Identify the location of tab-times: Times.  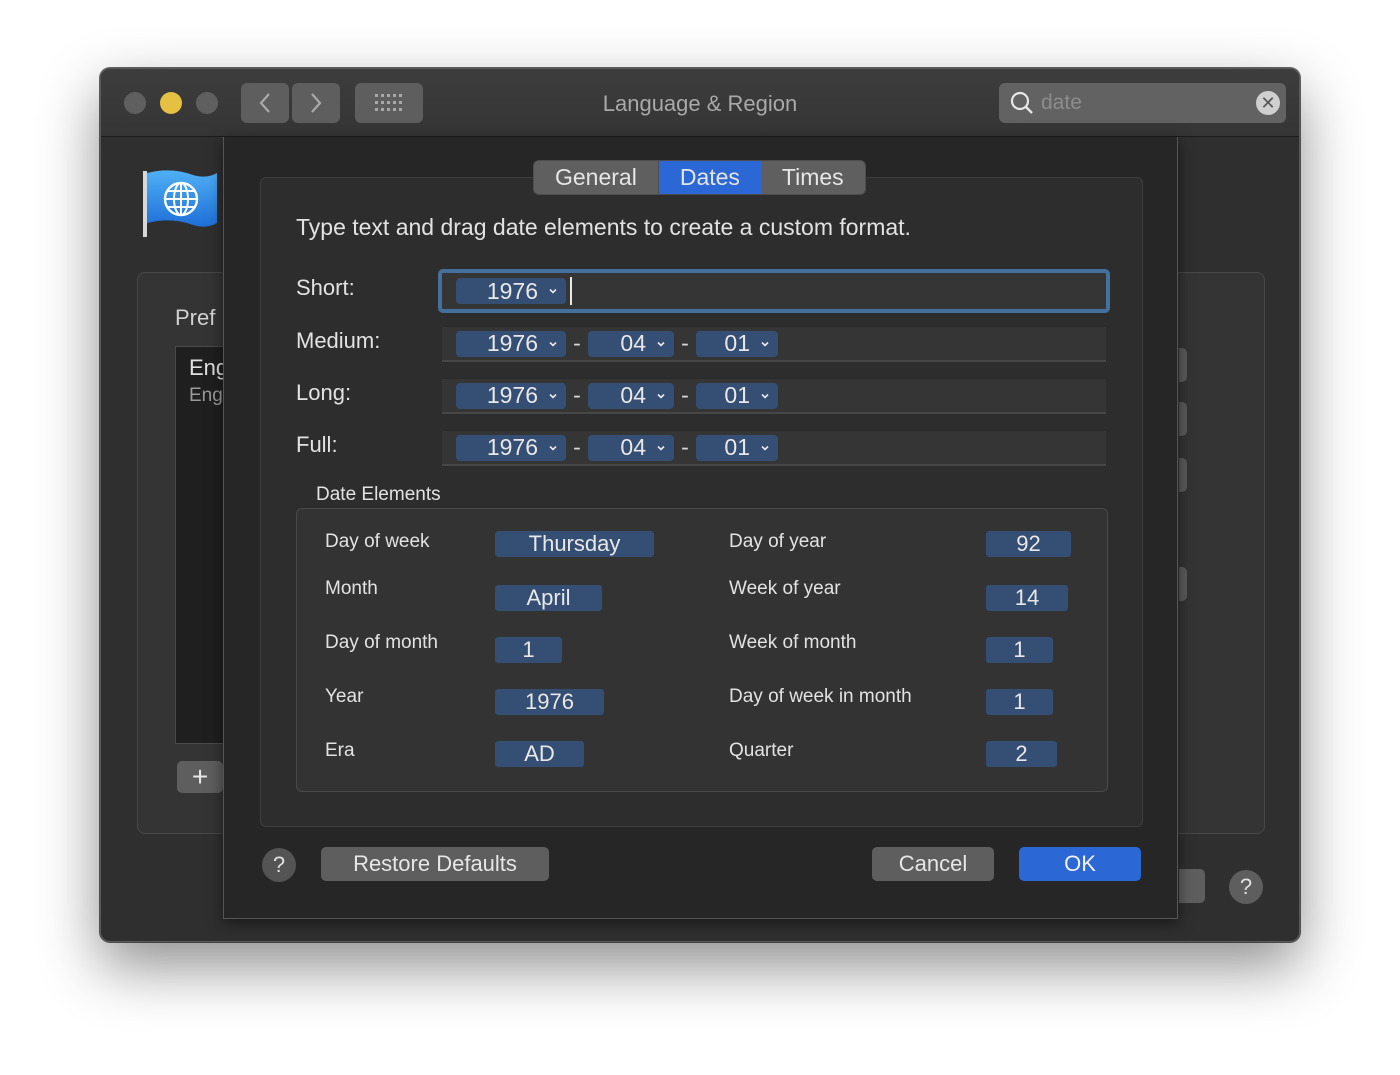
(813, 177).